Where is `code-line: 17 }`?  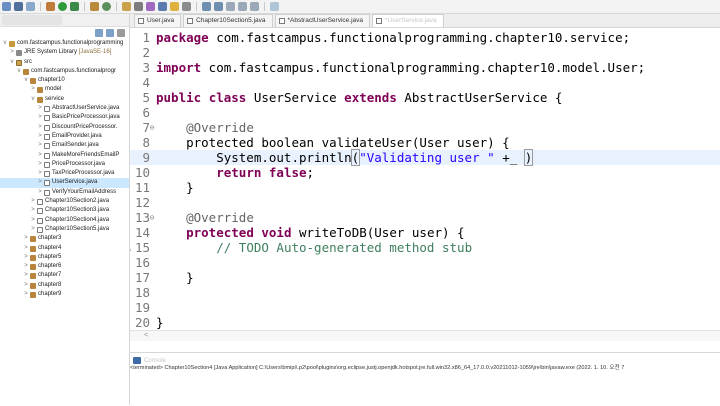
code-line: 17 } is located at coordinates (425, 277).